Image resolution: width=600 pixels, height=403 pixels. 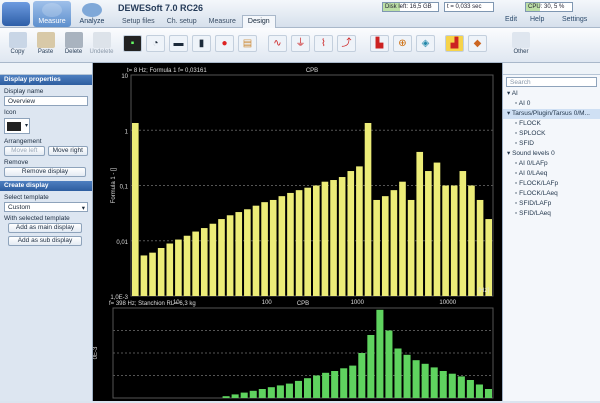 I want to click on vertical-recorder-icon: ⏚, so click(x=300, y=43).